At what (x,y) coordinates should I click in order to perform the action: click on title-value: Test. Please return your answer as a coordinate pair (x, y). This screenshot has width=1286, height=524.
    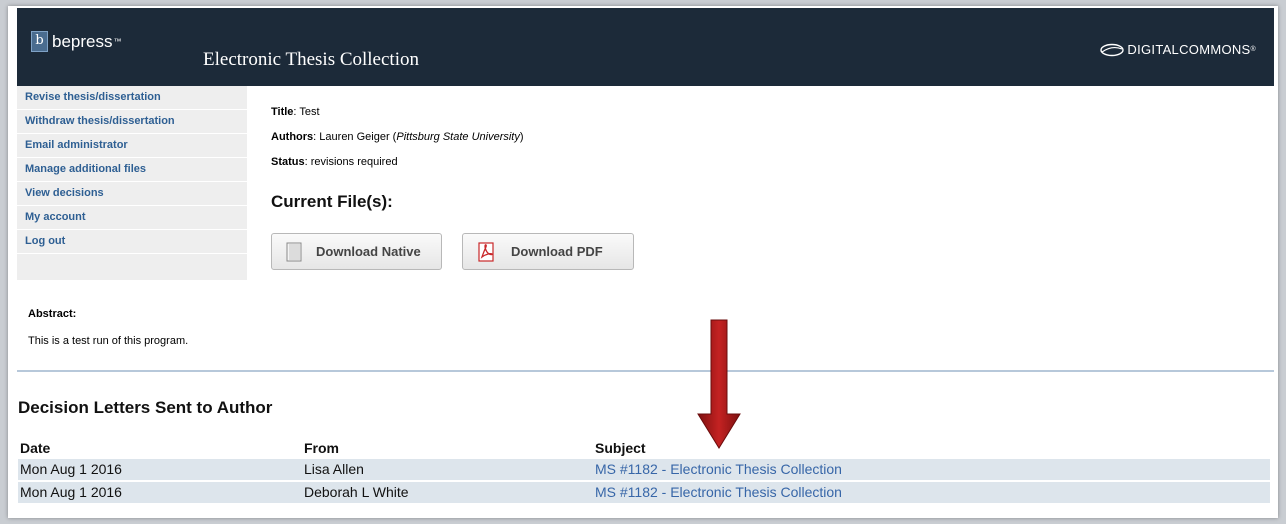
    Looking at the image, I should click on (309, 112).